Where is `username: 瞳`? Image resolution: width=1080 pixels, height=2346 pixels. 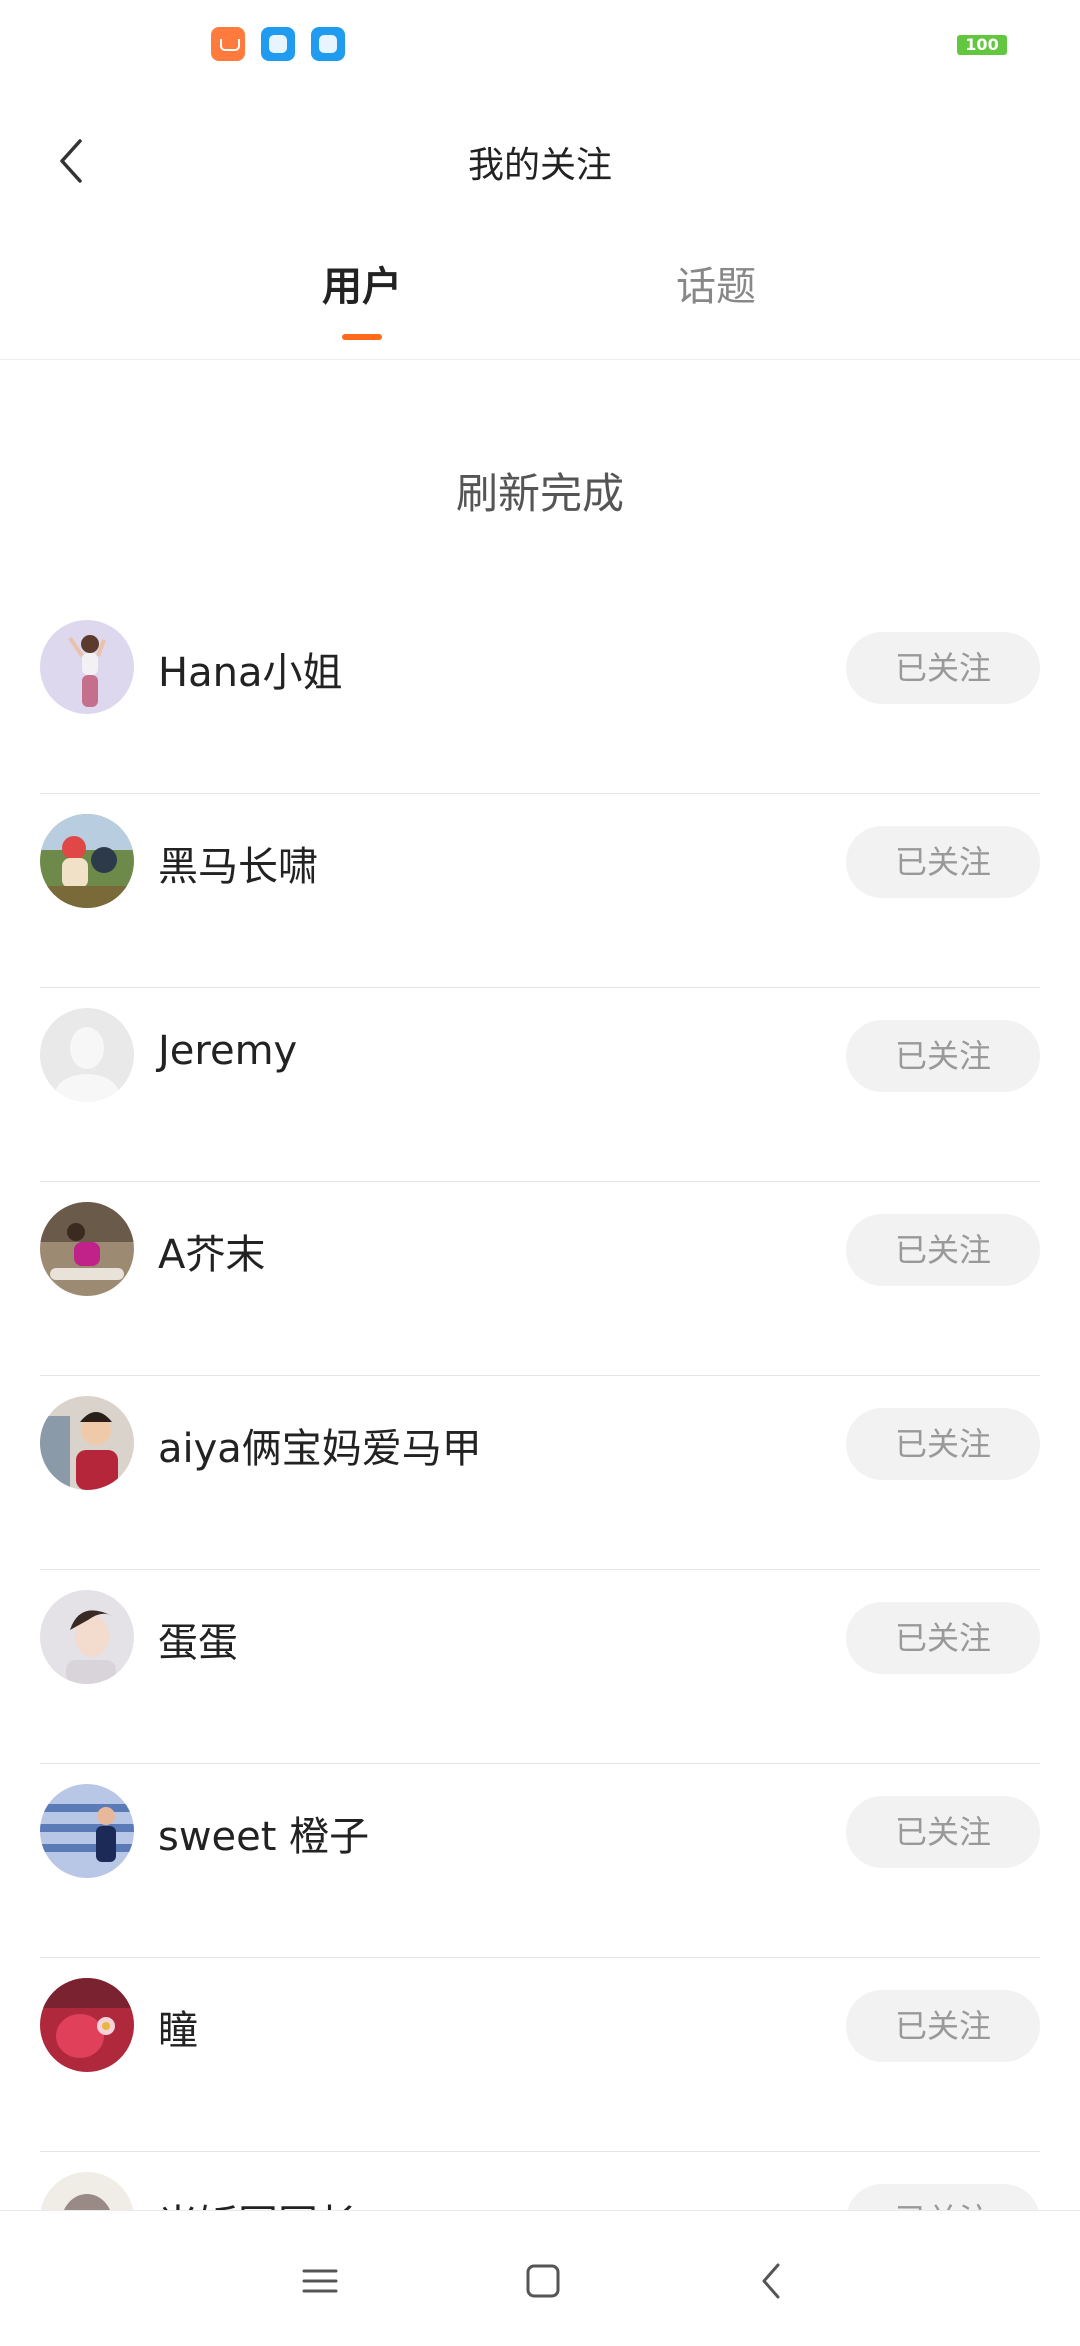 username: 瞳 is located at coordinates (178, 2027).